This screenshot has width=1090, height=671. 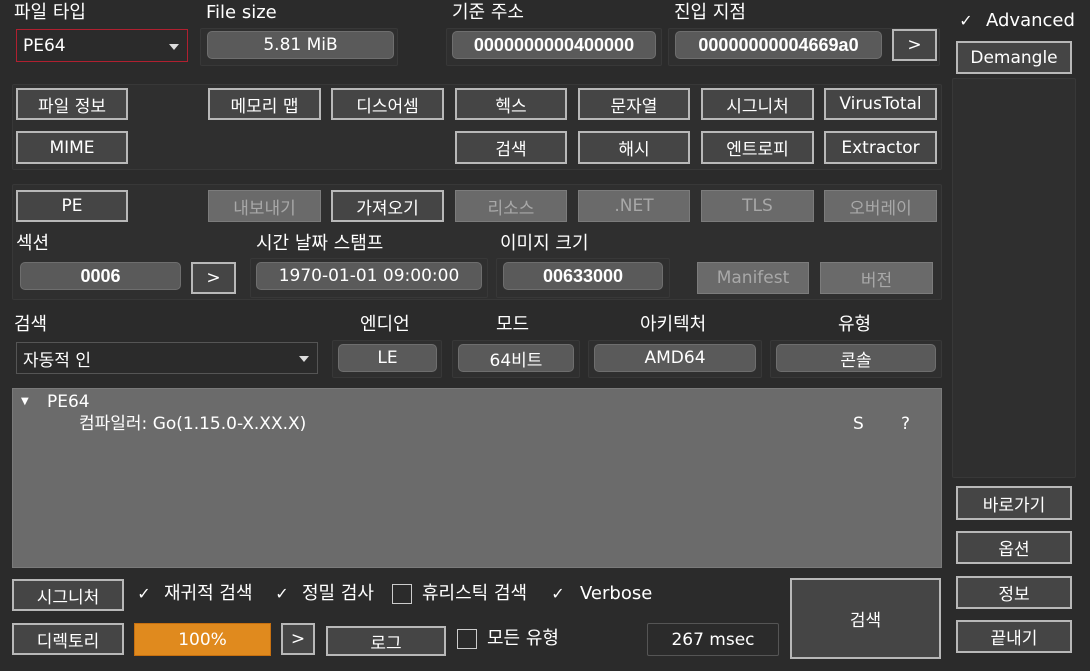 What do you see at coordinates (144, 594) in the screenshot?
I see `recursive-checkbox: ✓` at bounding box center [144, 594].